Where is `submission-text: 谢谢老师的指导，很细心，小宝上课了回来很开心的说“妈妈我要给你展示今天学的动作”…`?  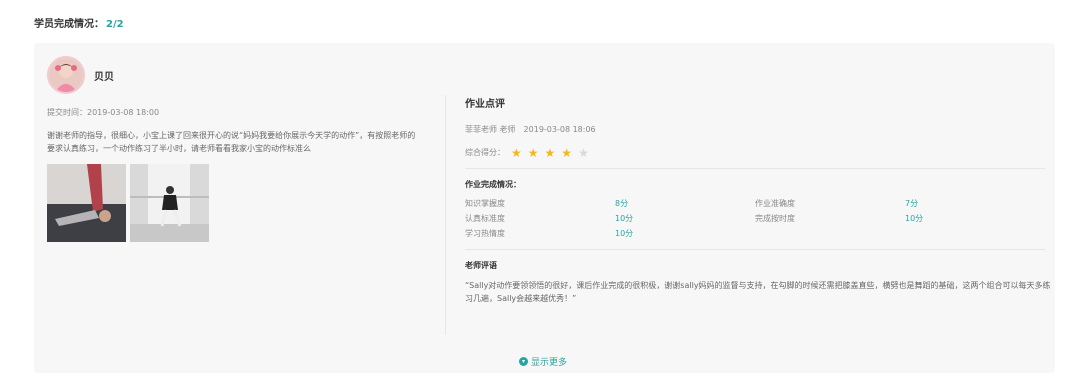 submission-text: 谢谢老师的指导，很细心，小宝上课了回来很开心的说“妈妈我要给你展示今天学的动作”… is located at coordinates (231, 142).